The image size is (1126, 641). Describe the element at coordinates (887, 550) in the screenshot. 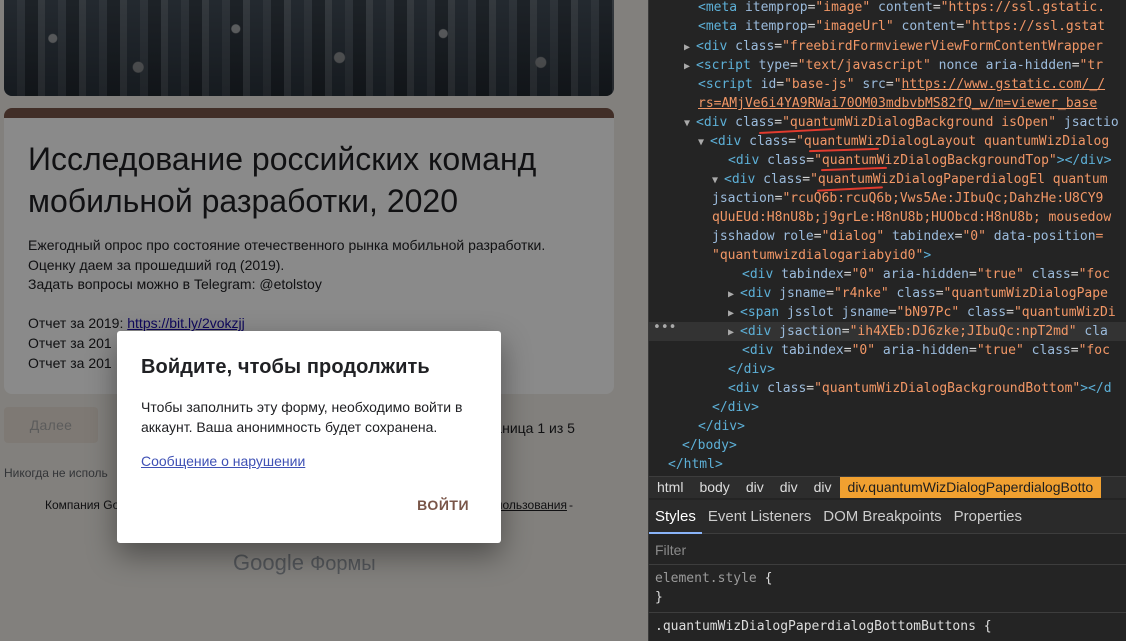

I see `styles-filter-input: Filter` at that location.